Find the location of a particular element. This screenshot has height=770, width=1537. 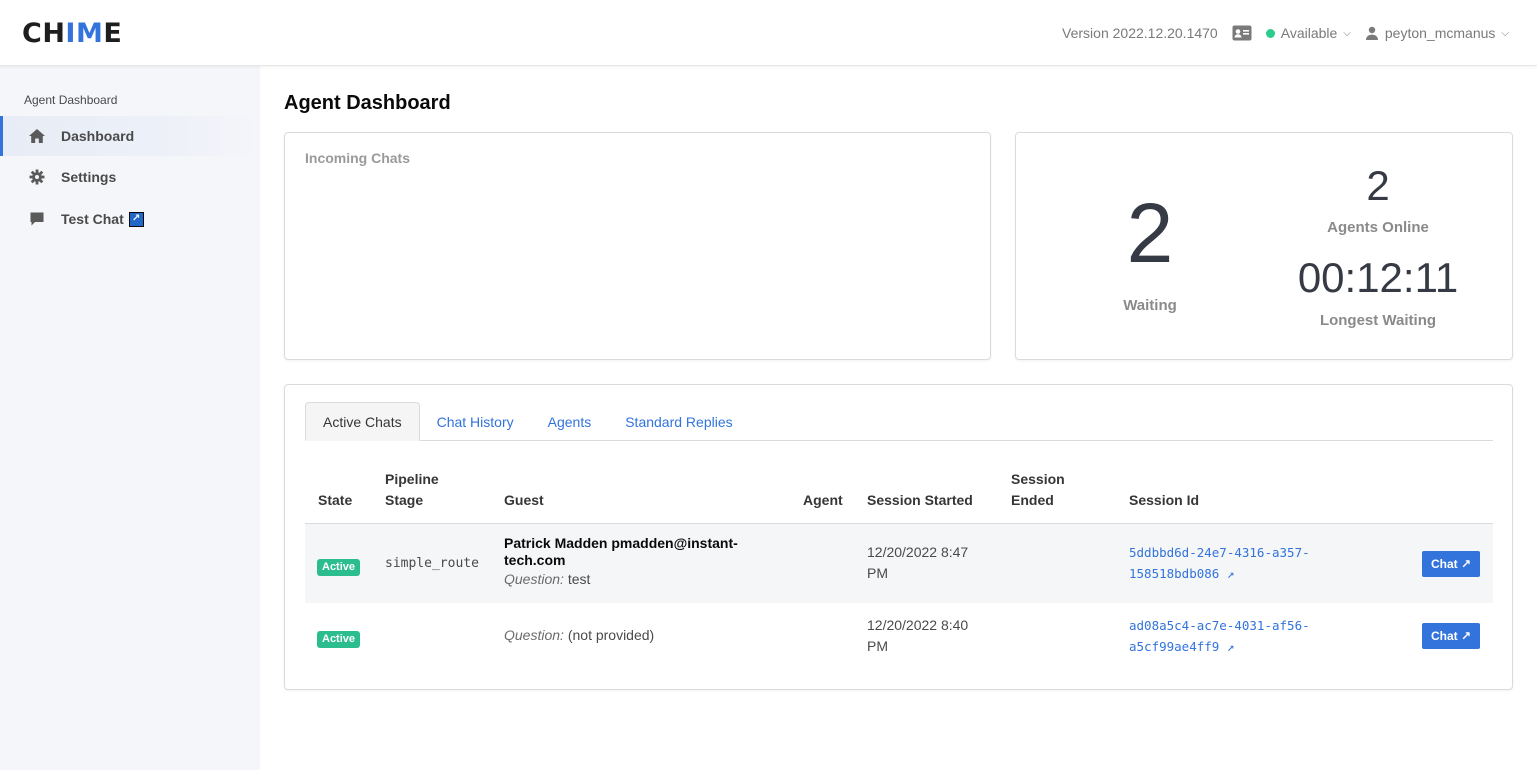

username-label: peyton_mcmanus is located at coordinates (1440, 33).